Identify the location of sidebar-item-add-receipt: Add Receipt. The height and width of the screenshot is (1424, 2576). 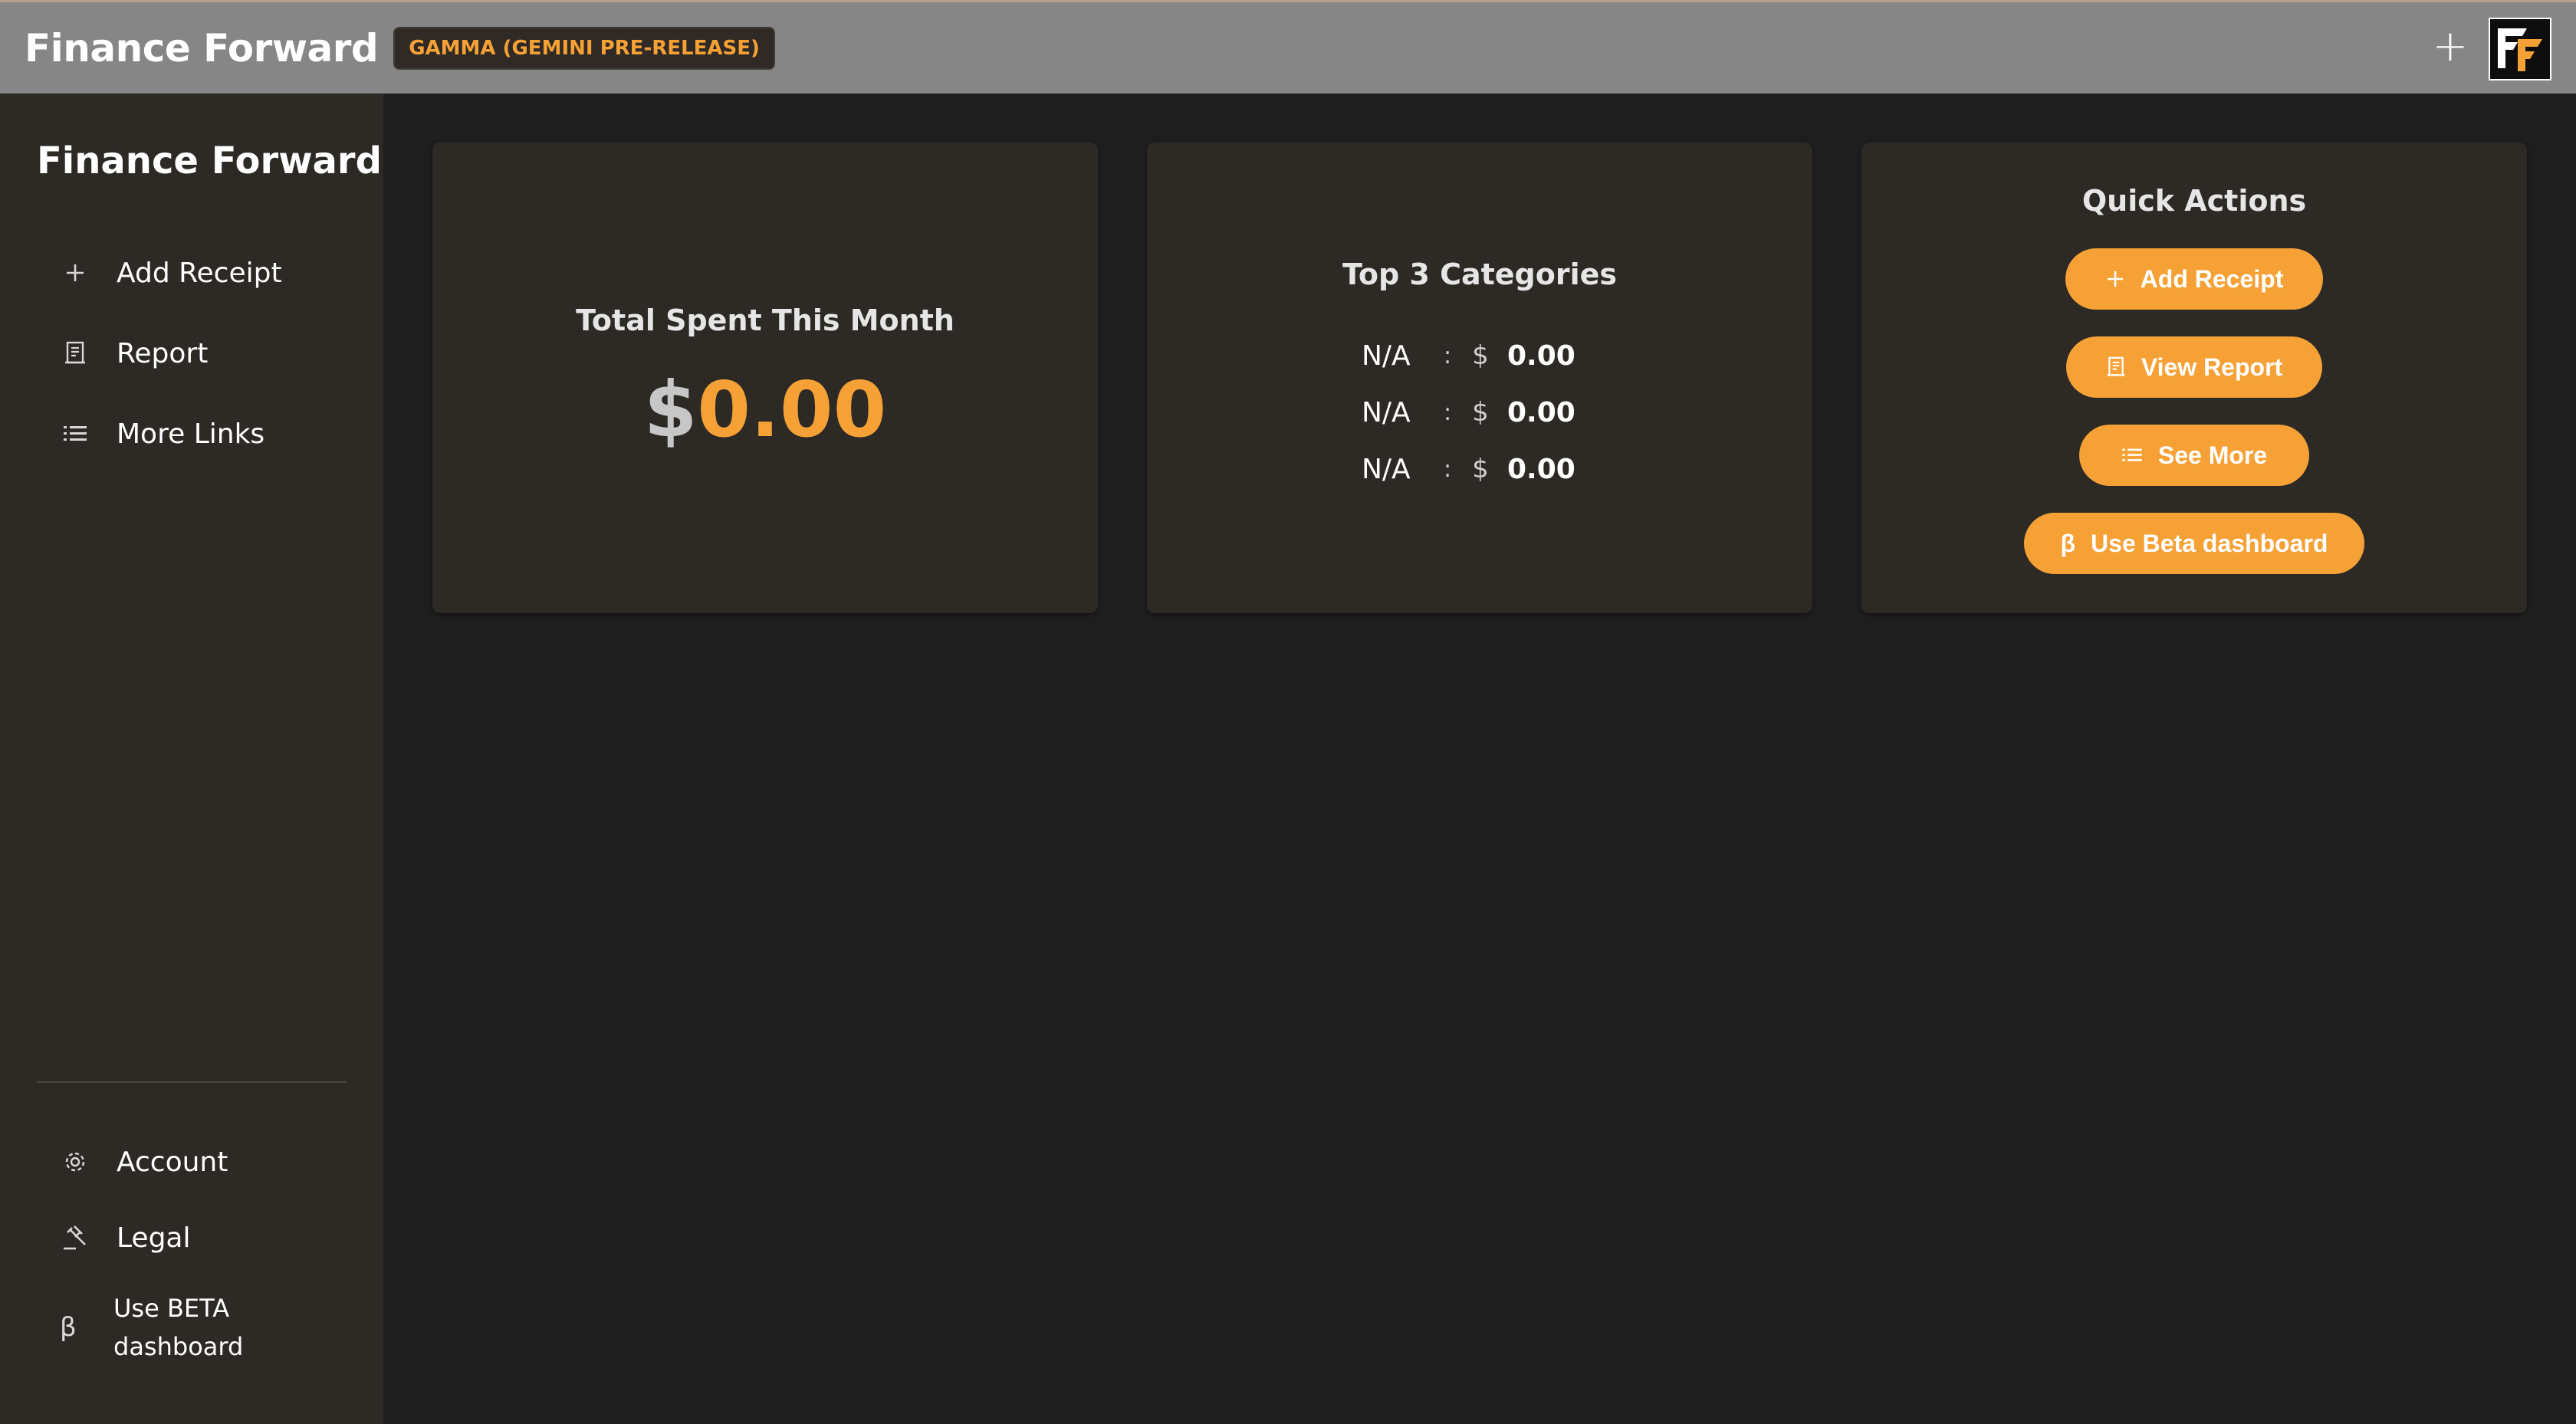
(171, 273).